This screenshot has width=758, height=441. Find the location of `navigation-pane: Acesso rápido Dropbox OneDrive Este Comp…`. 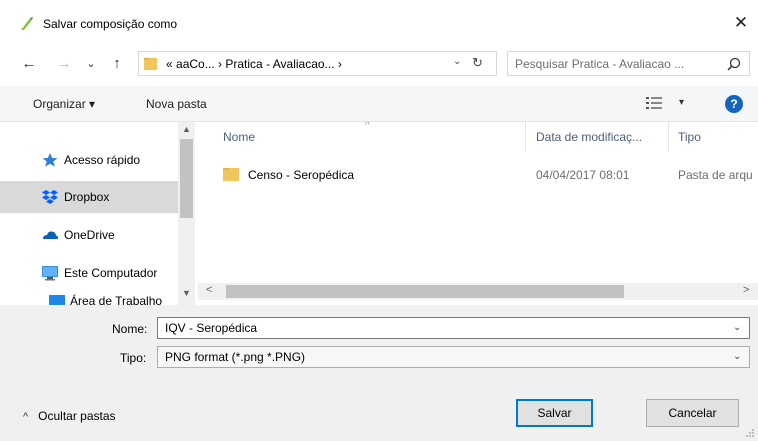

navigation-pane: Acesso rápido Dropbox OneDrive Este Comp… is located at coordinates (99, 213).